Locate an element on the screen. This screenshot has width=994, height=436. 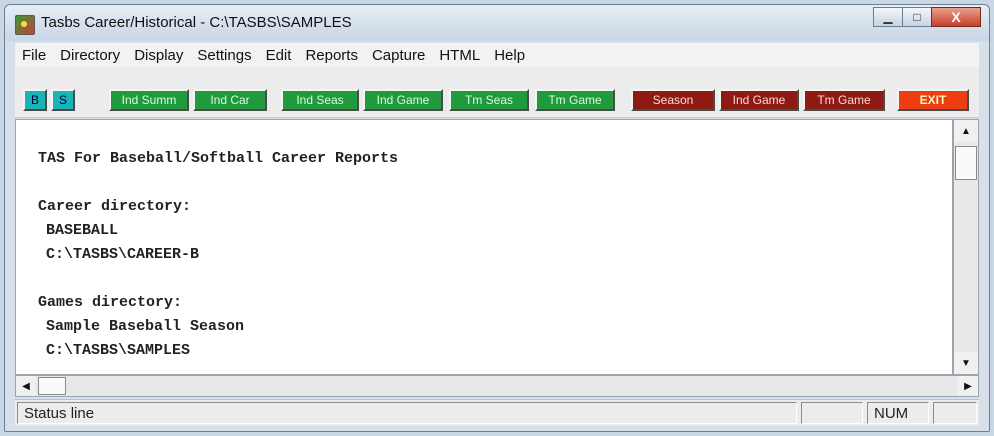
close-button: X is located at coordinates (956, 17).